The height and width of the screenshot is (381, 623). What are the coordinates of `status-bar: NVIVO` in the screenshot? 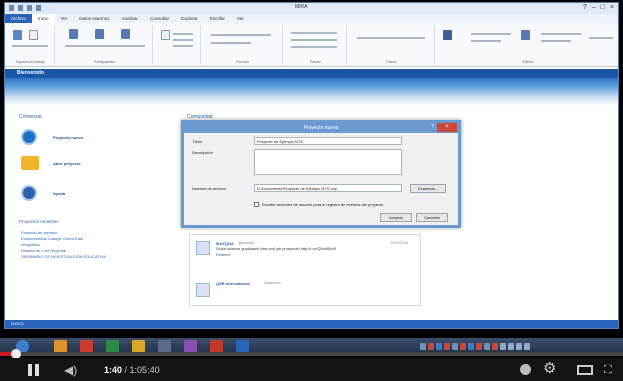 It's located at (311, 324).